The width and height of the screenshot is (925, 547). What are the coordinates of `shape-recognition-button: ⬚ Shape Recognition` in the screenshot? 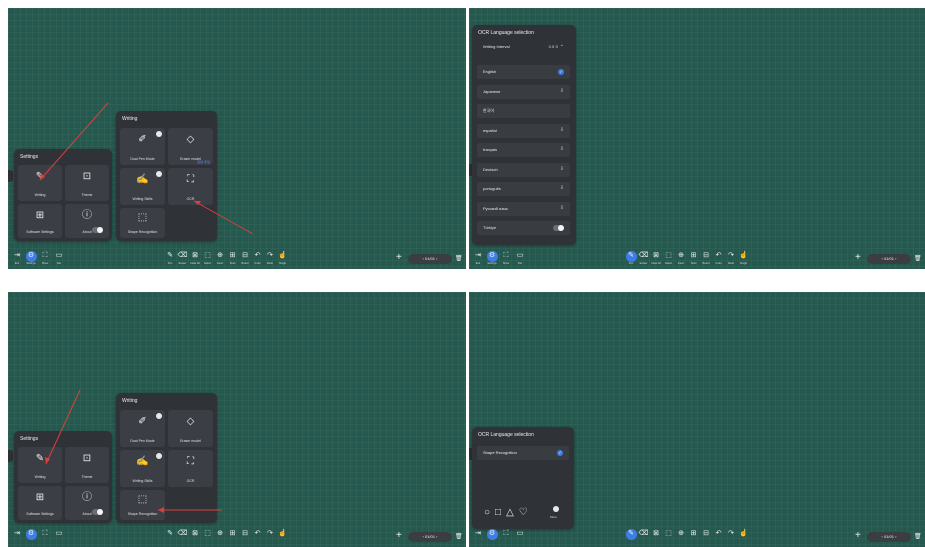 It's located at (142, 505).